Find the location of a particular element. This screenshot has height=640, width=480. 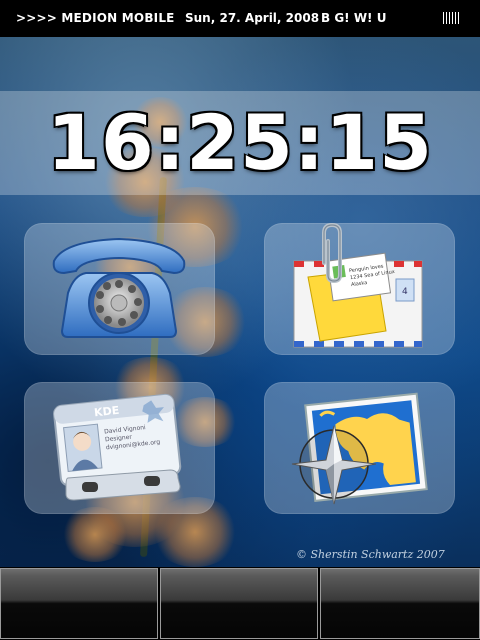

map-tile is located at coordinates (359, 448).